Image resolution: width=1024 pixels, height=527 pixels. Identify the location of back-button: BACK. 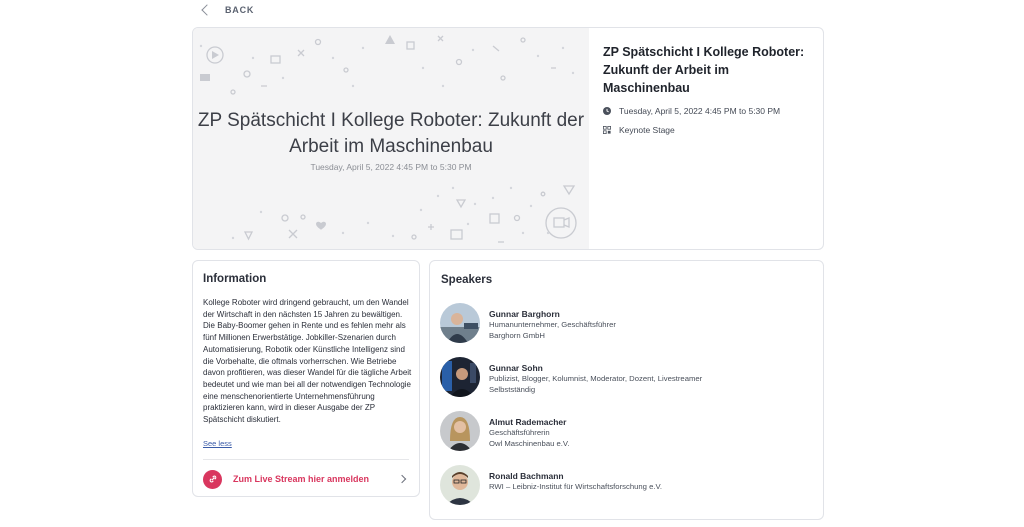
(228, 10).